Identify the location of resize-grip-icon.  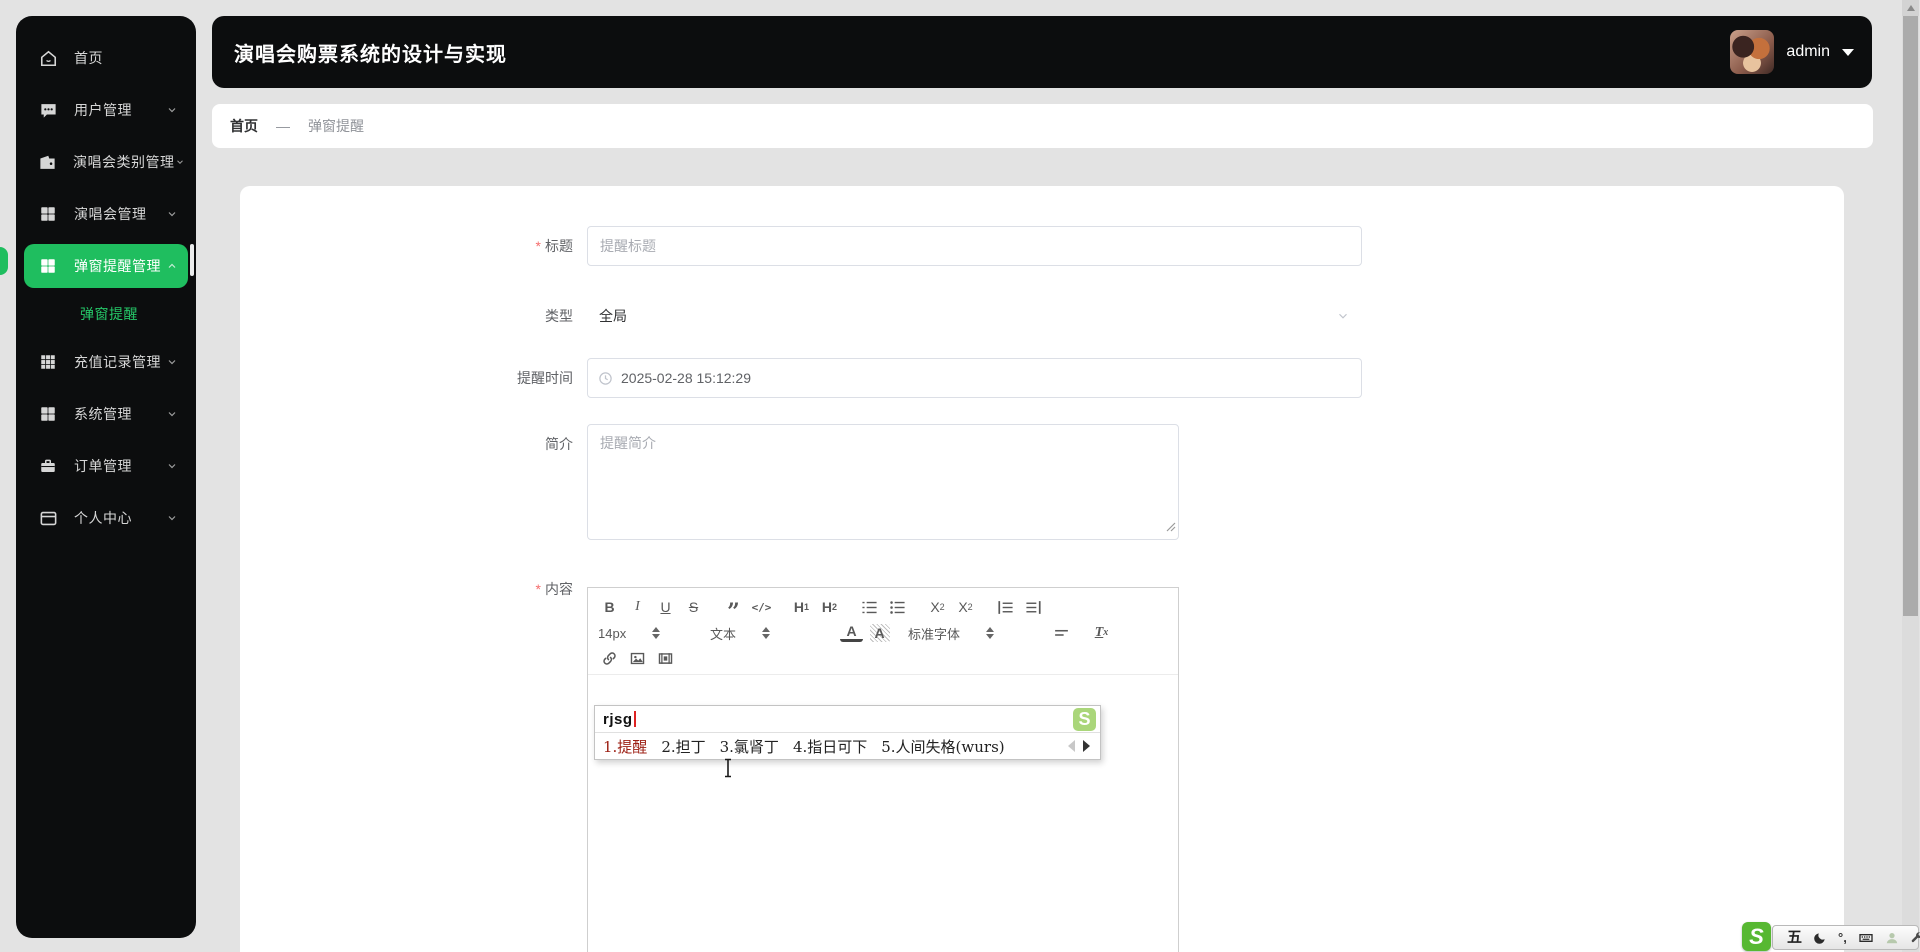
(1171, 528).